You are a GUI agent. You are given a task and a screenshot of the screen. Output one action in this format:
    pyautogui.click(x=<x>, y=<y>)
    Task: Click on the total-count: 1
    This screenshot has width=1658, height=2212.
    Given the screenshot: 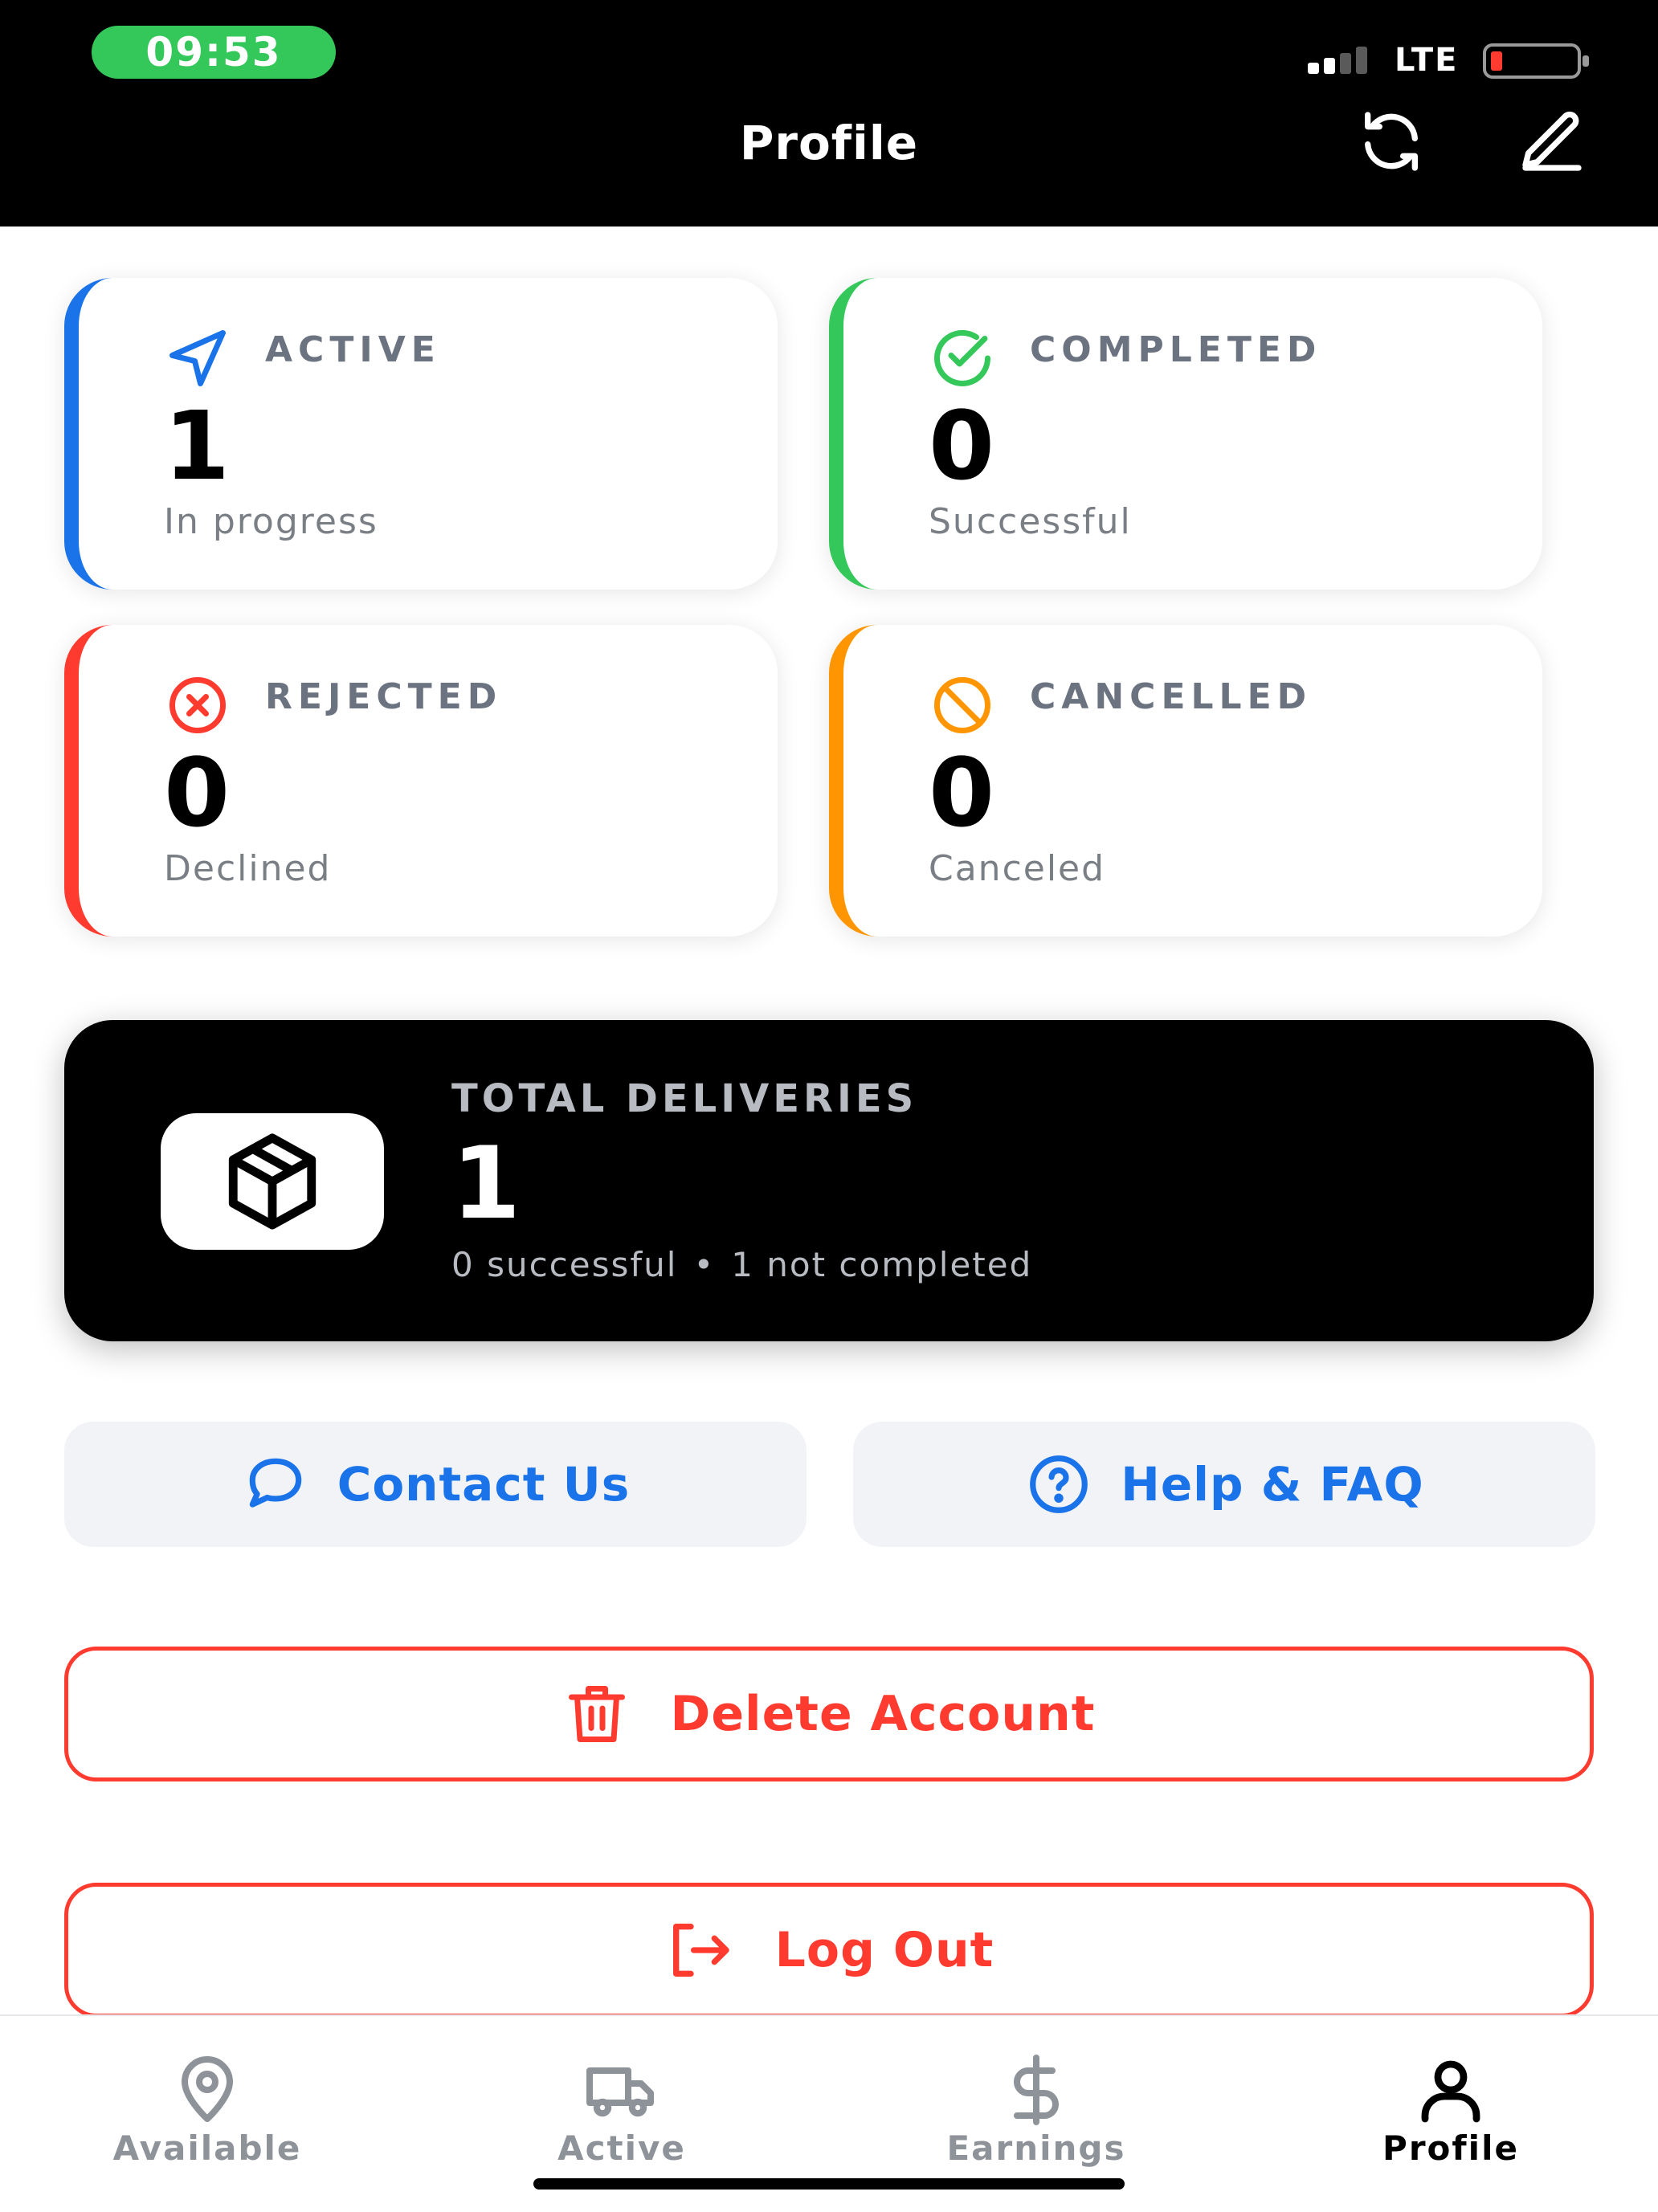 What is the action you would take?
    pyautogui.click(x=486, y=1184)
    